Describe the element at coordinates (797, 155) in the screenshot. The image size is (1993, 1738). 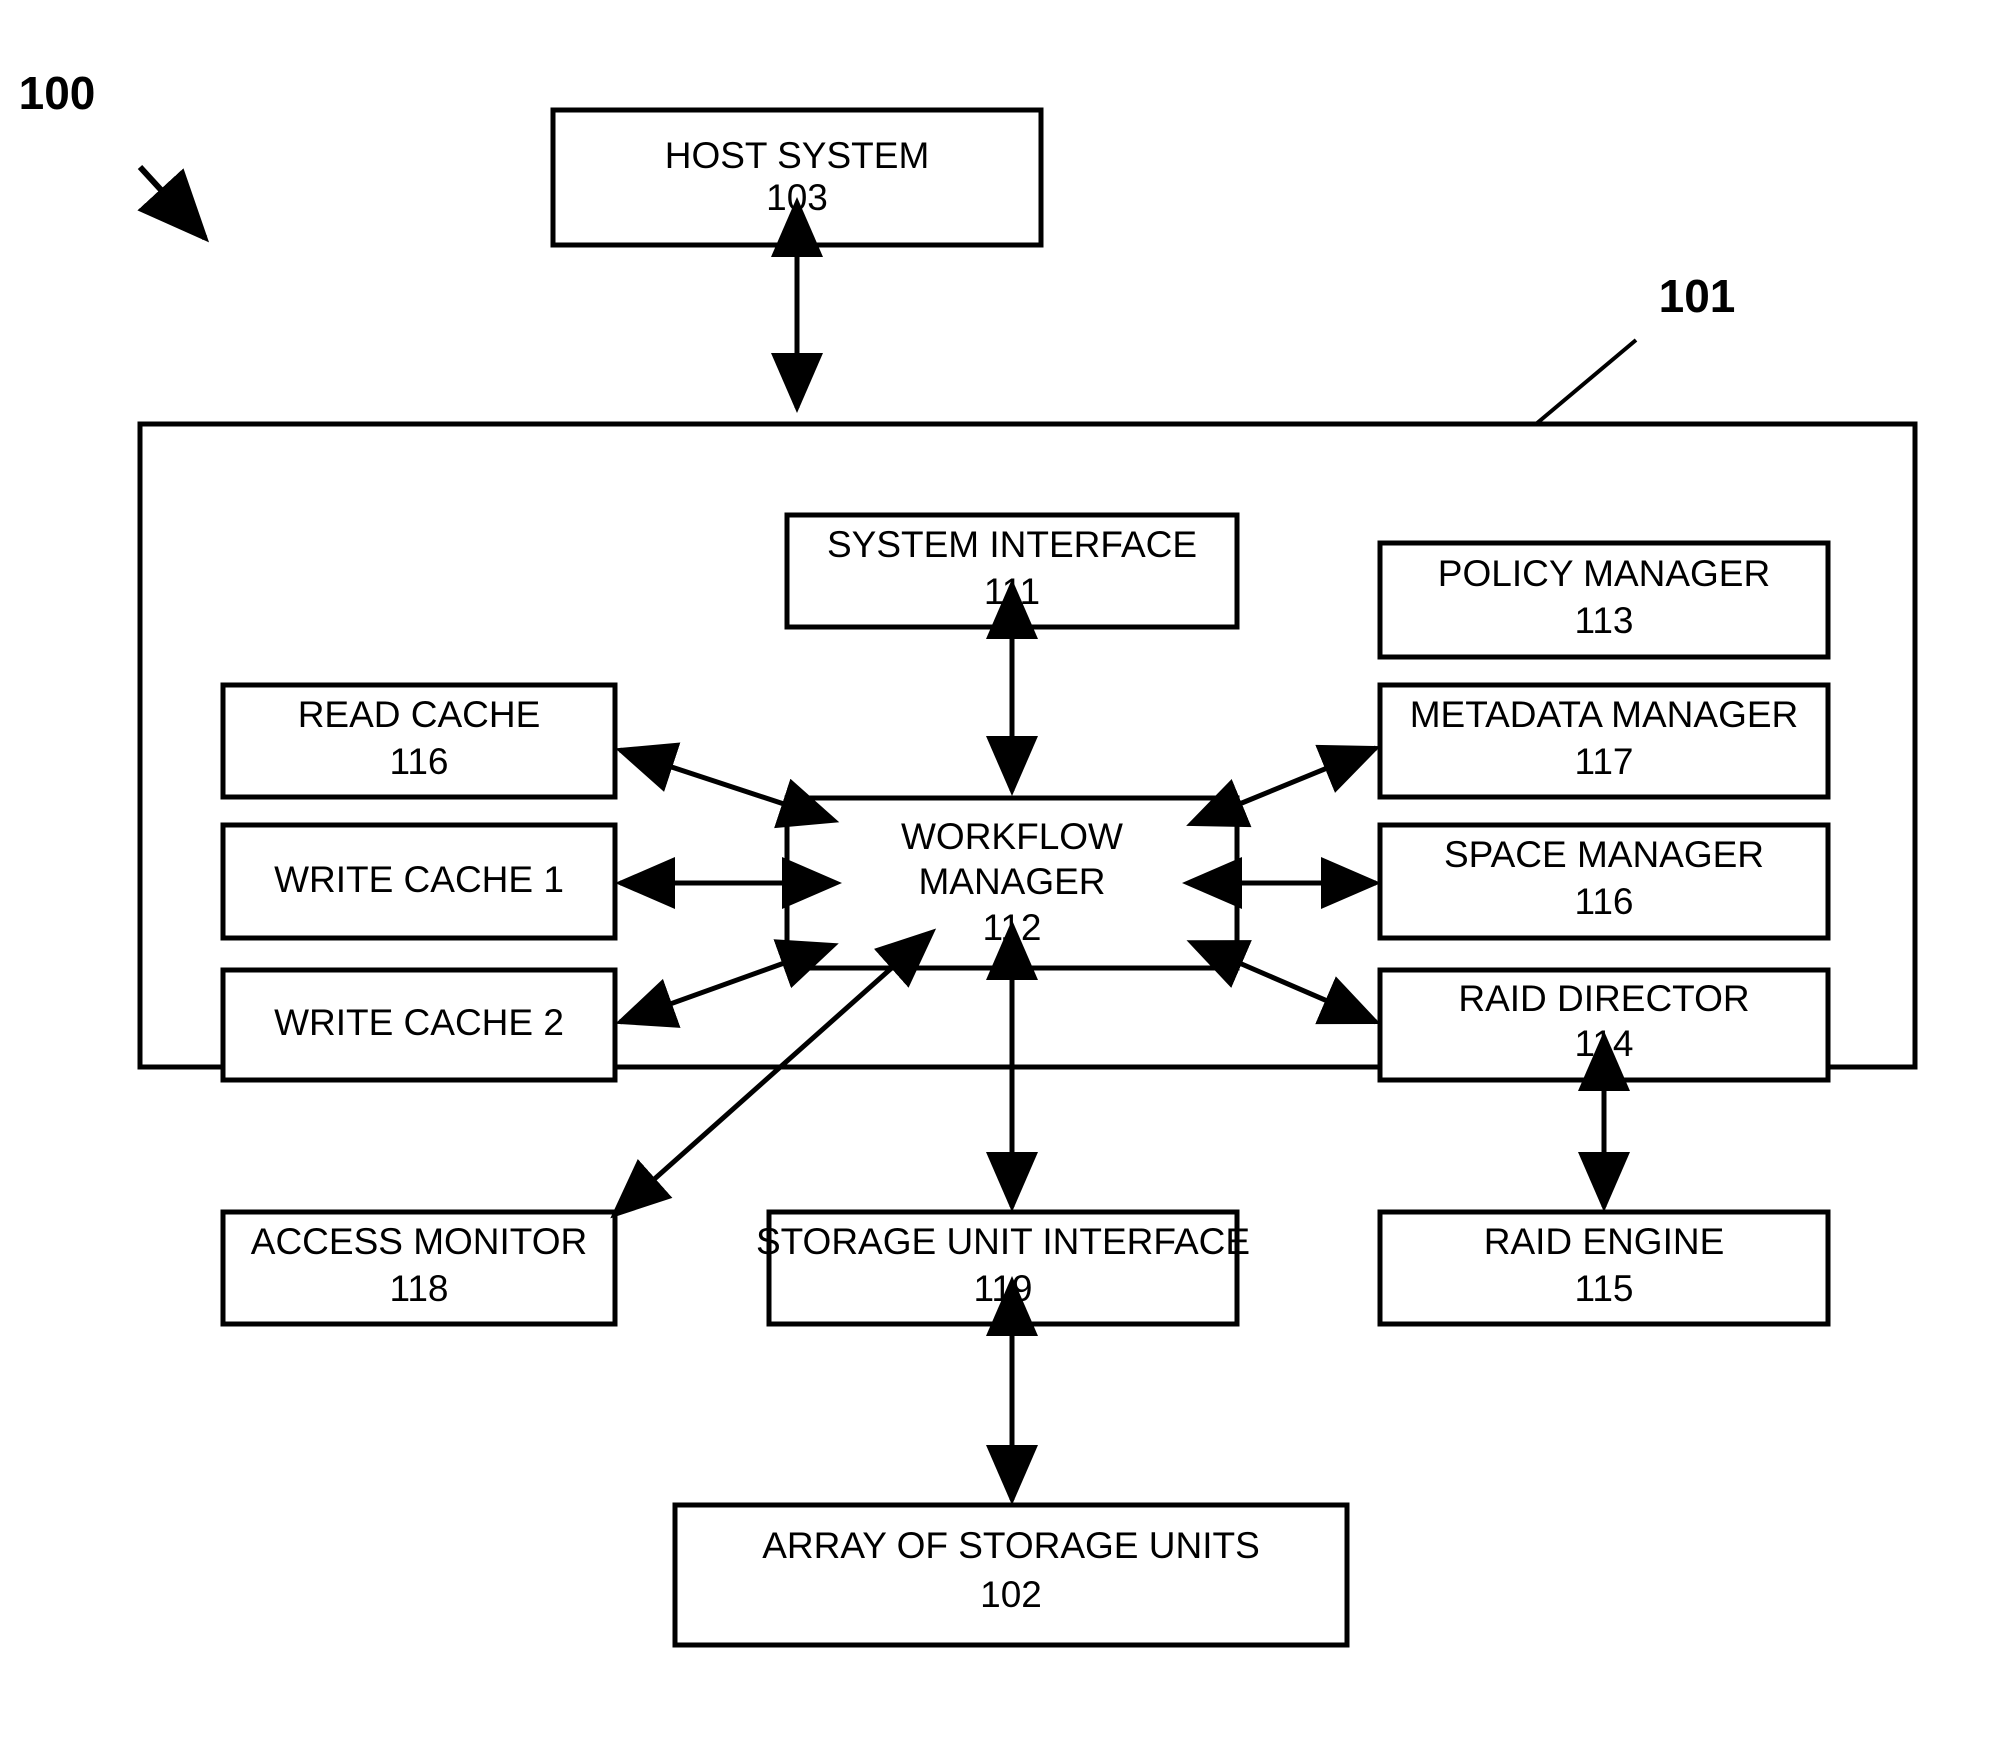
I see `host-system-title: HOST SYSTEM` at that location.